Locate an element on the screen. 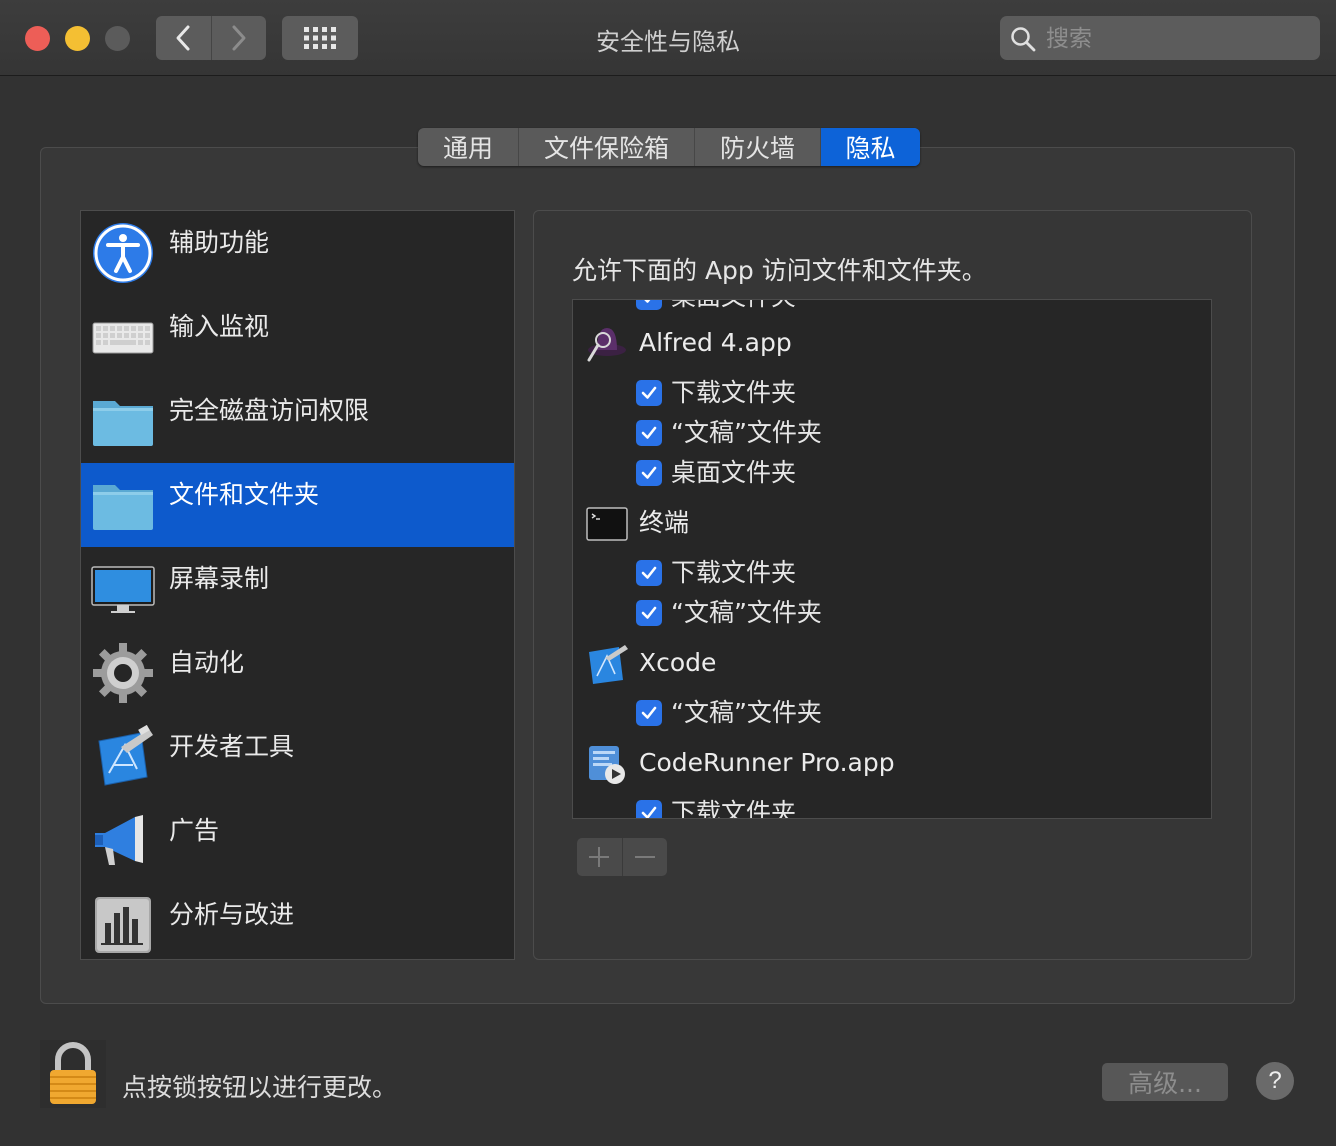  tab-filevault: 文件保险箱 is located at coordinates (606, 147).